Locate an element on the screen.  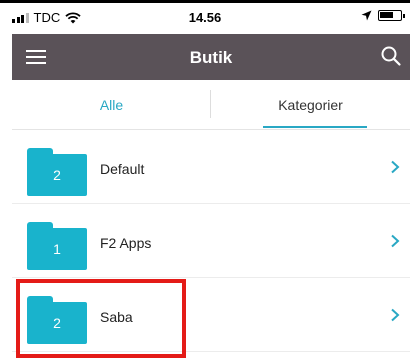
list-item-label: Saba is located at coordinates (116, 317).